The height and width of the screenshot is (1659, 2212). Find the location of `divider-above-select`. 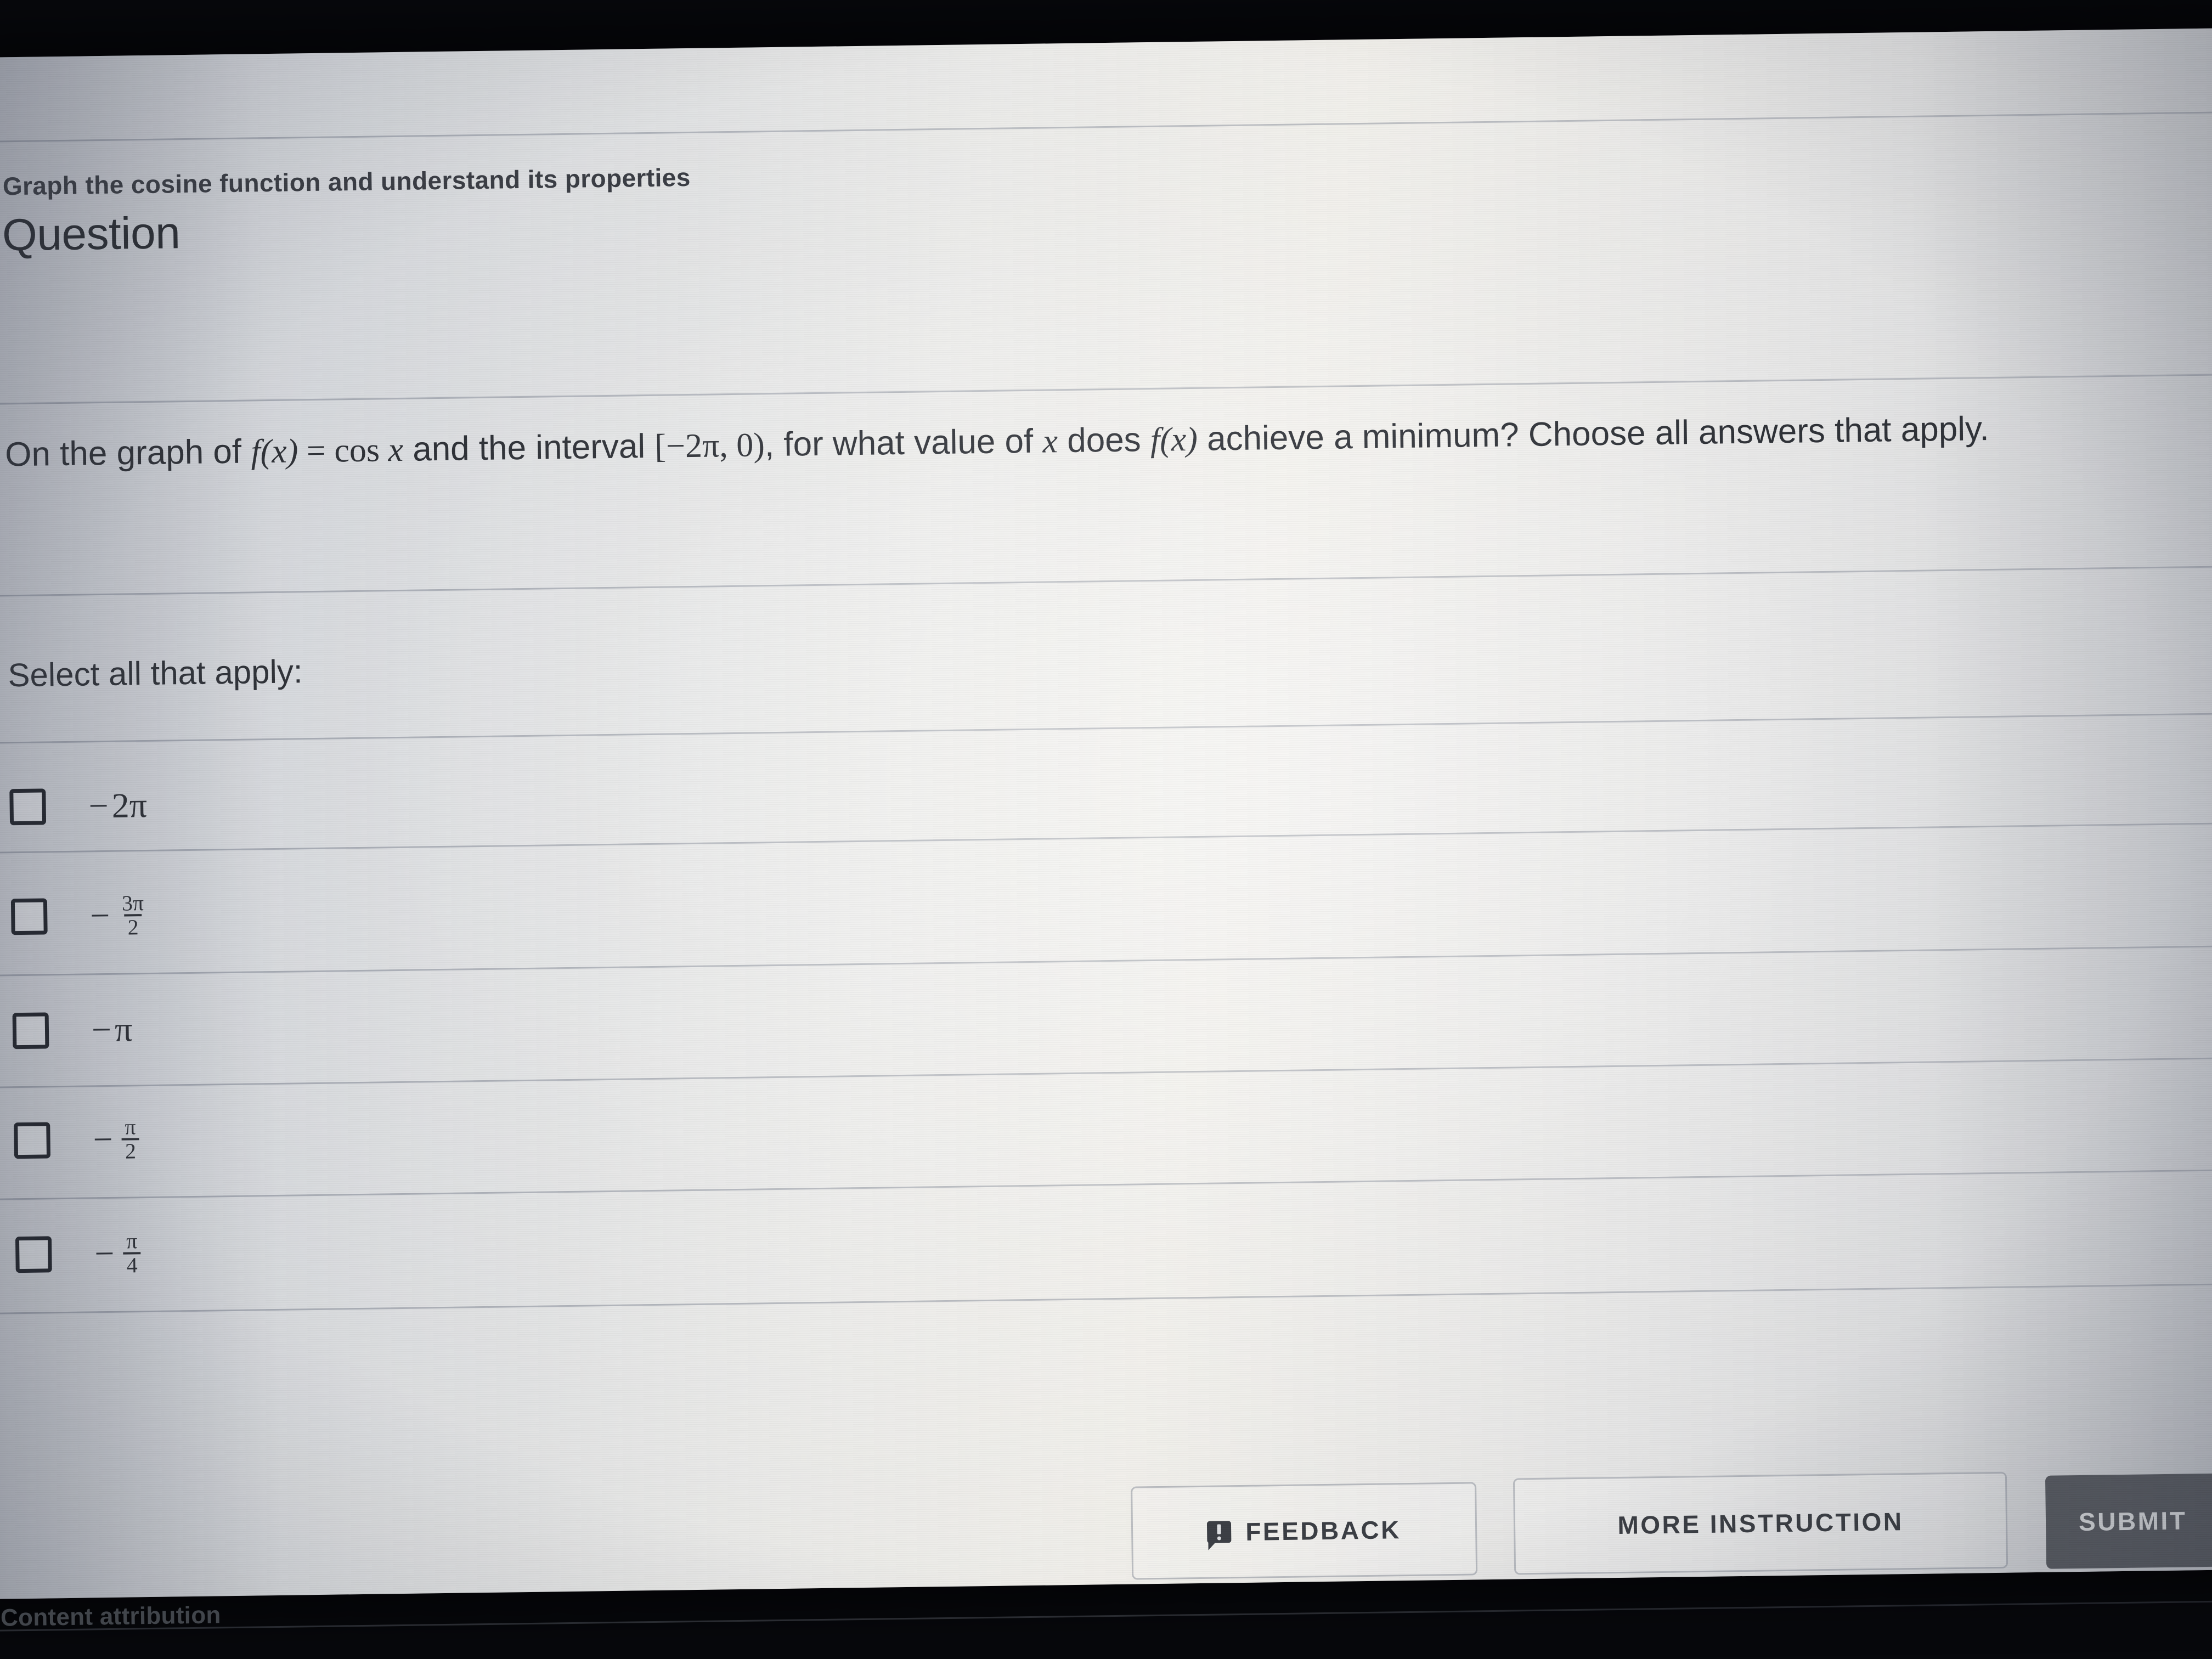

divider-above-select is located at coordinates (1106, 581).